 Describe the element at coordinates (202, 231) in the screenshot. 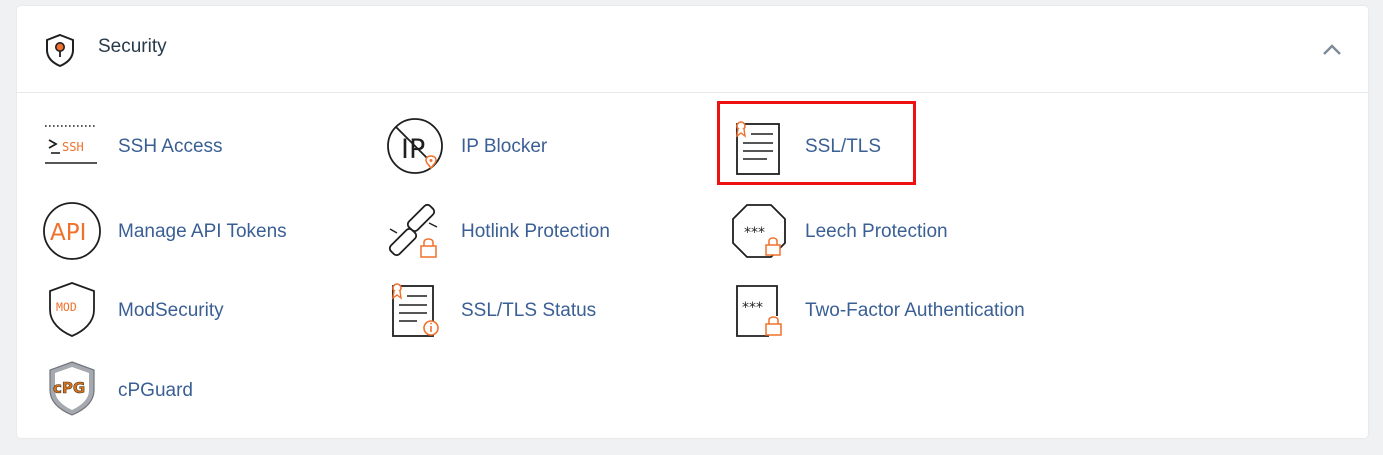

I see `manage-api-tokens-label: Manage API Tokens` at that location.